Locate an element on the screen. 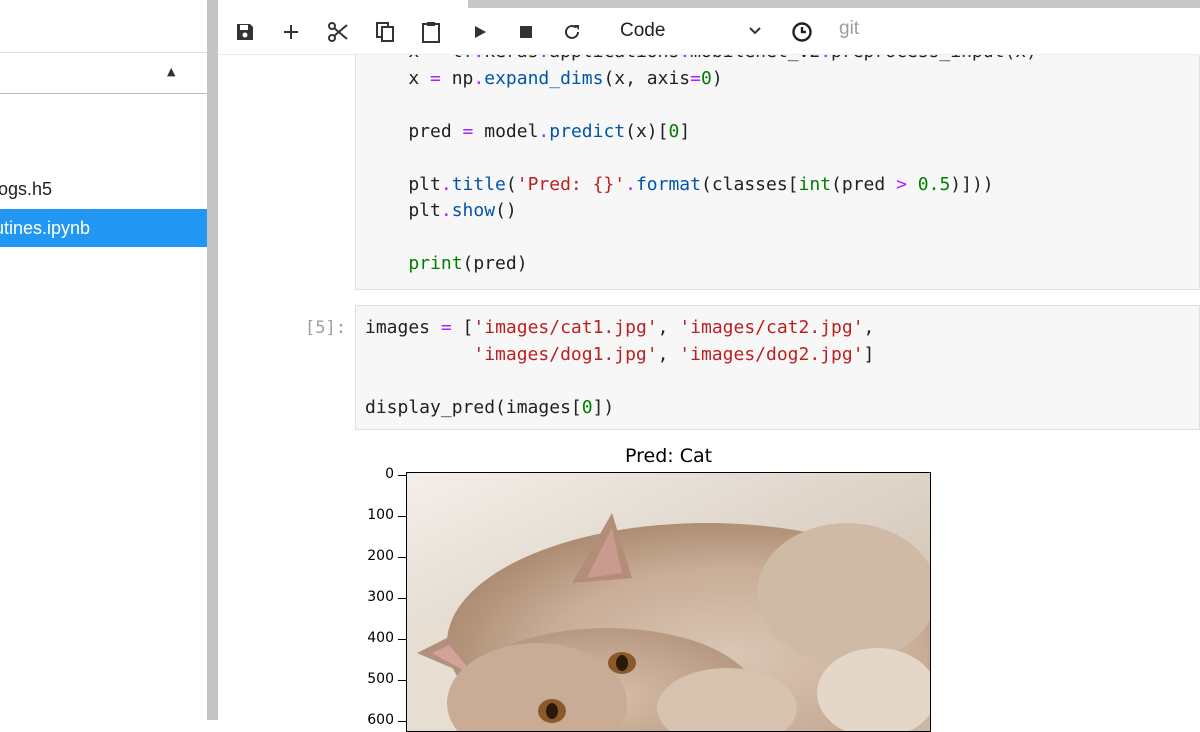 This screenshot has height=732, width=1200. file-item-logs-h5: logs.h5 is located at coordinates (103, 189).